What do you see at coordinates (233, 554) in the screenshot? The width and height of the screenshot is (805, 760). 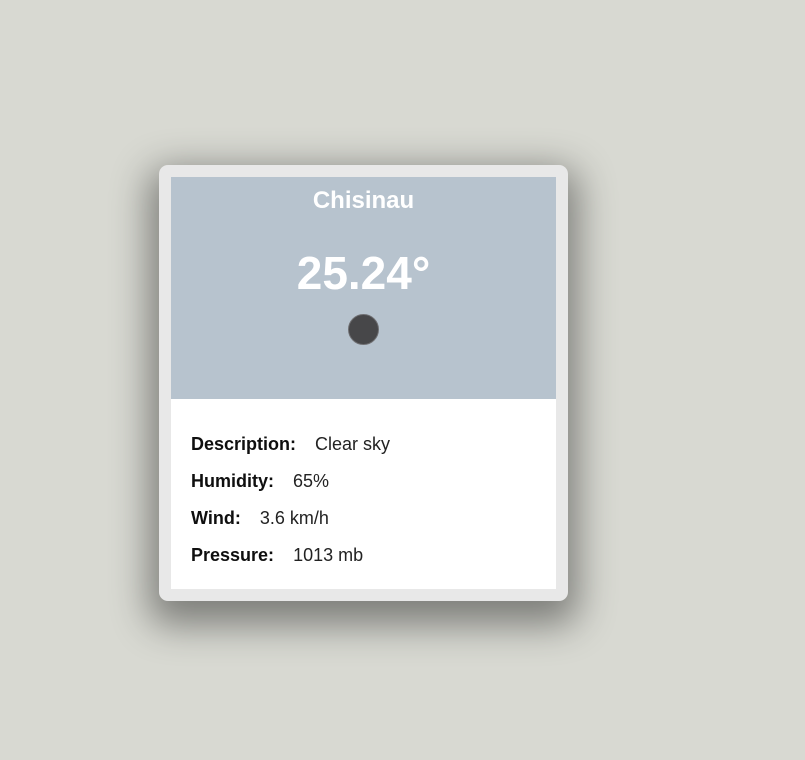 I see `pressure-label: Pressure:` at bounding box center [233, 554].